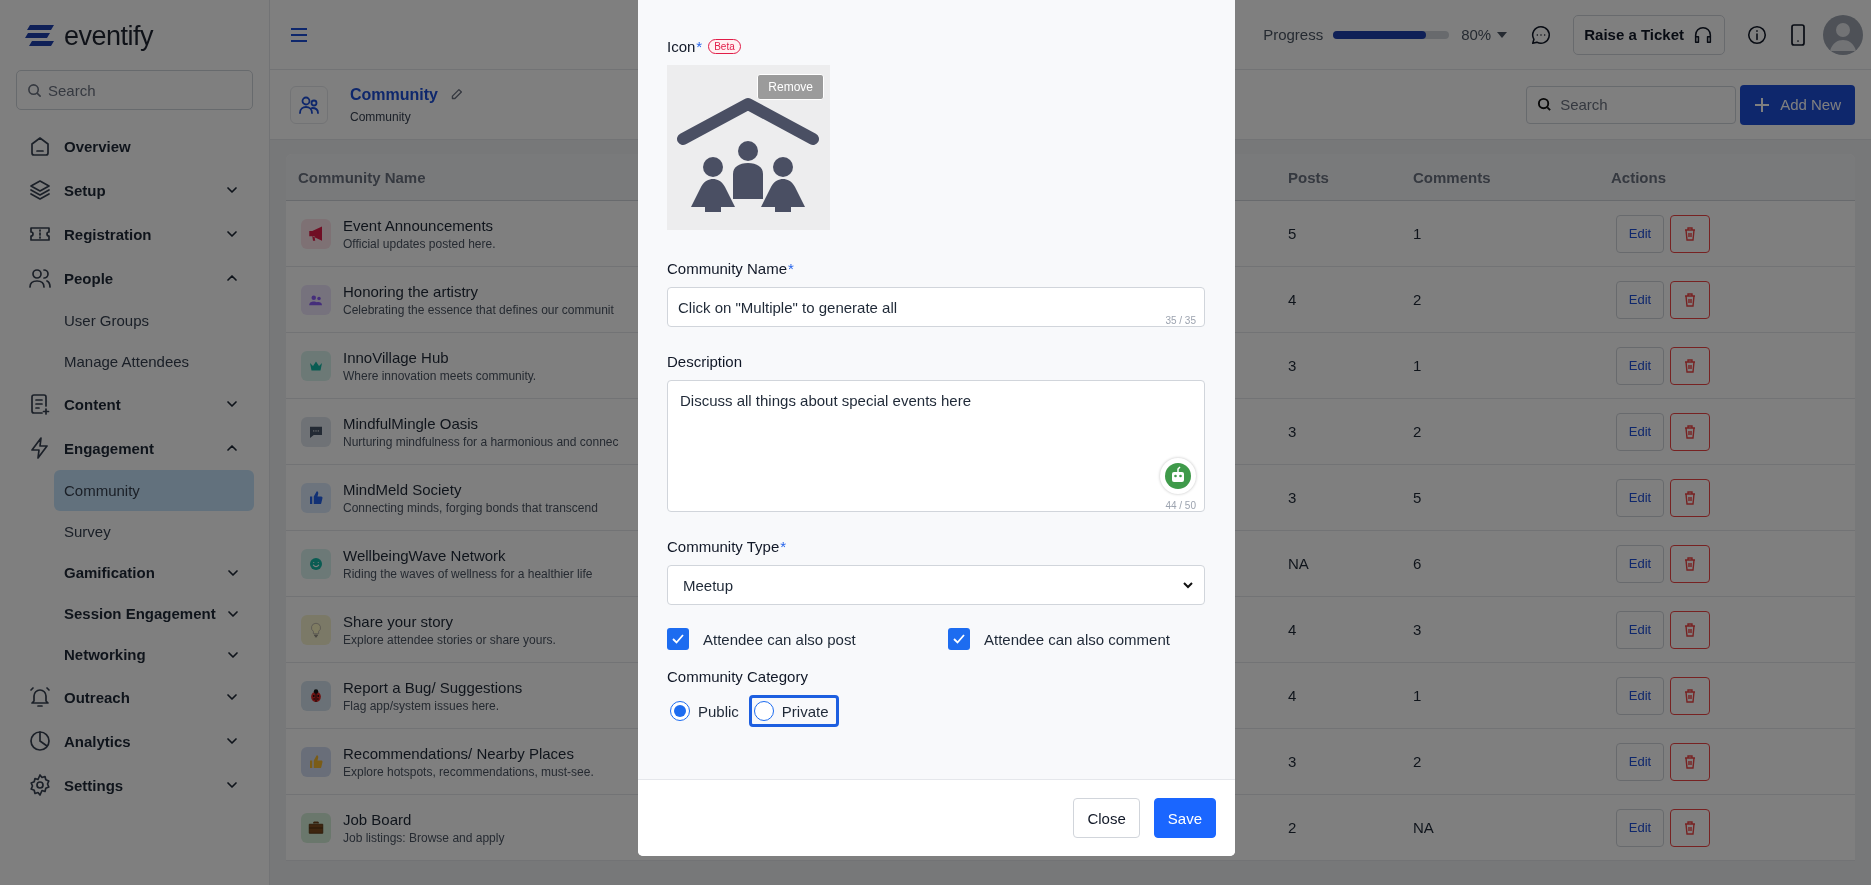 Image resolution: width=1871 pixels, height=885 pixels. I want to click on ai-assistant-button, so click(1178, 476).